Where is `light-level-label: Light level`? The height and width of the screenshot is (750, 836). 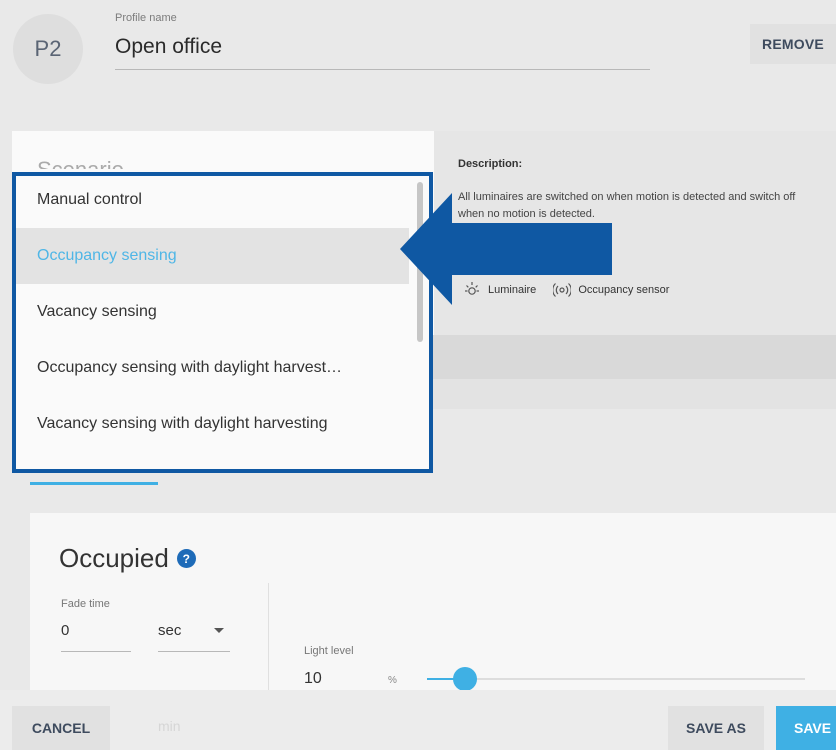
light-level-label: Light level is located at coordinates (329, 651).